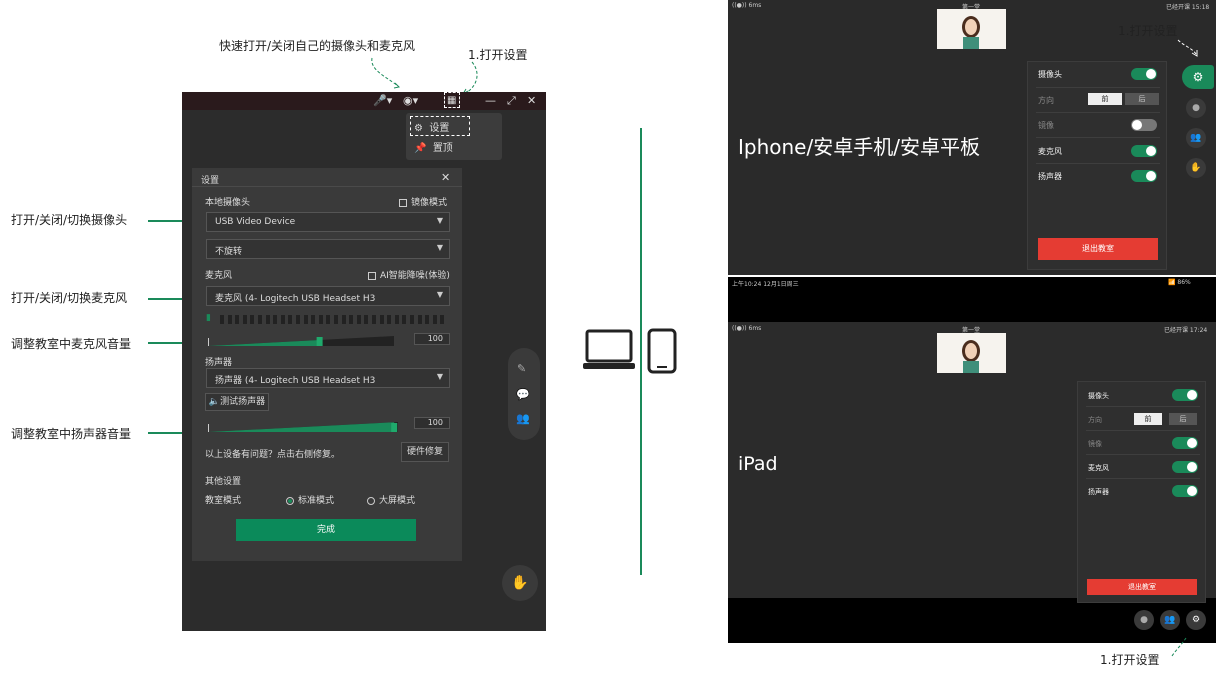 The height and width of the screenshot is (683, 1216). What do you see at coordinates (424, 76) in the screenshot?
I see `hint-arrows` at bounding box center [424, 76].